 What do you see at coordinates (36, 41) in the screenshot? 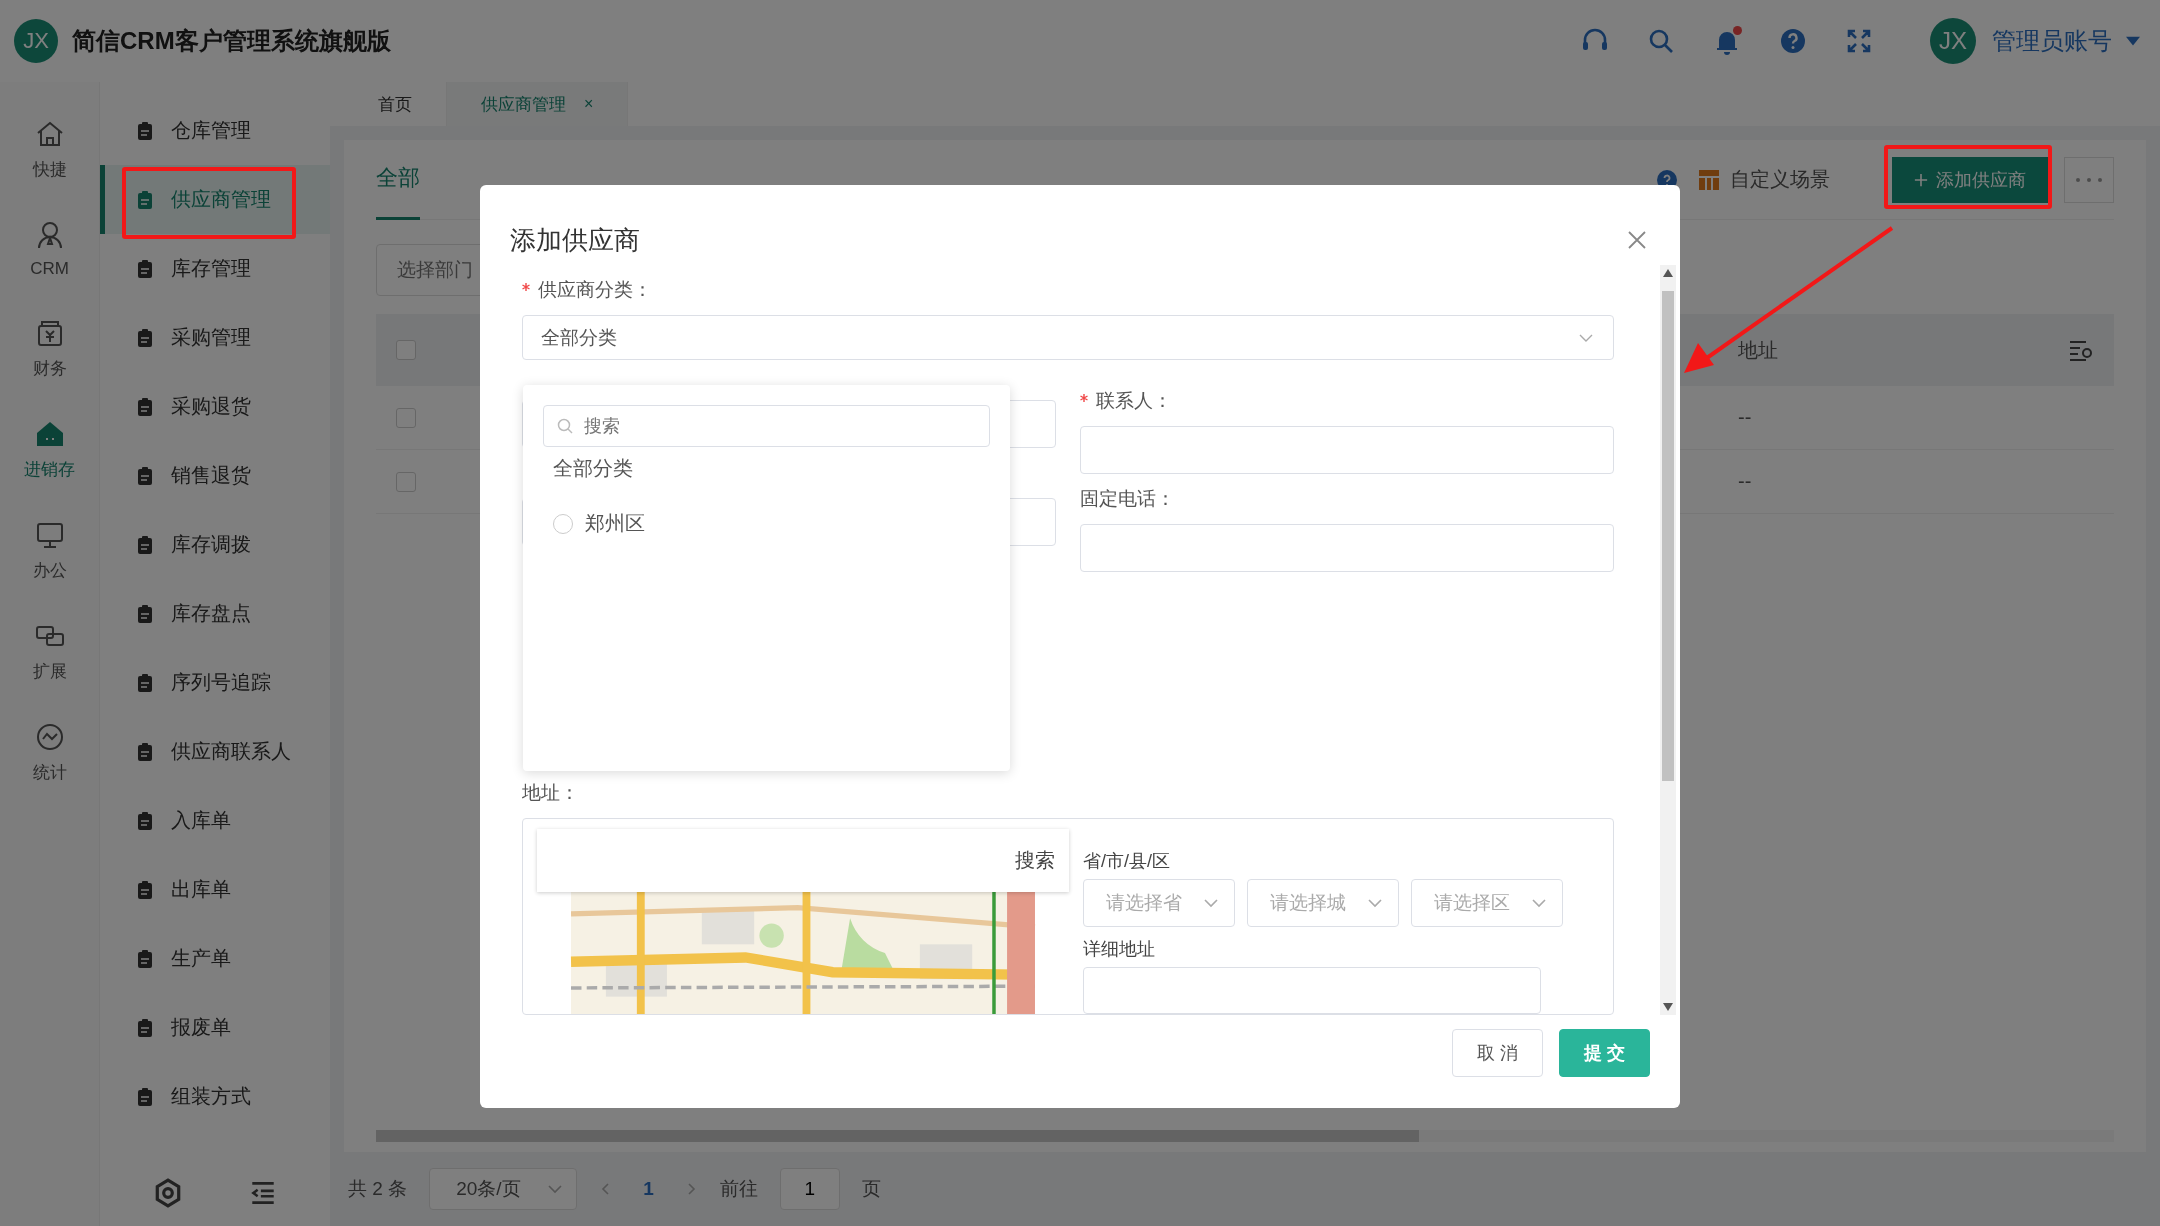
I see `logo: JX` at bounding box center [36, 41].